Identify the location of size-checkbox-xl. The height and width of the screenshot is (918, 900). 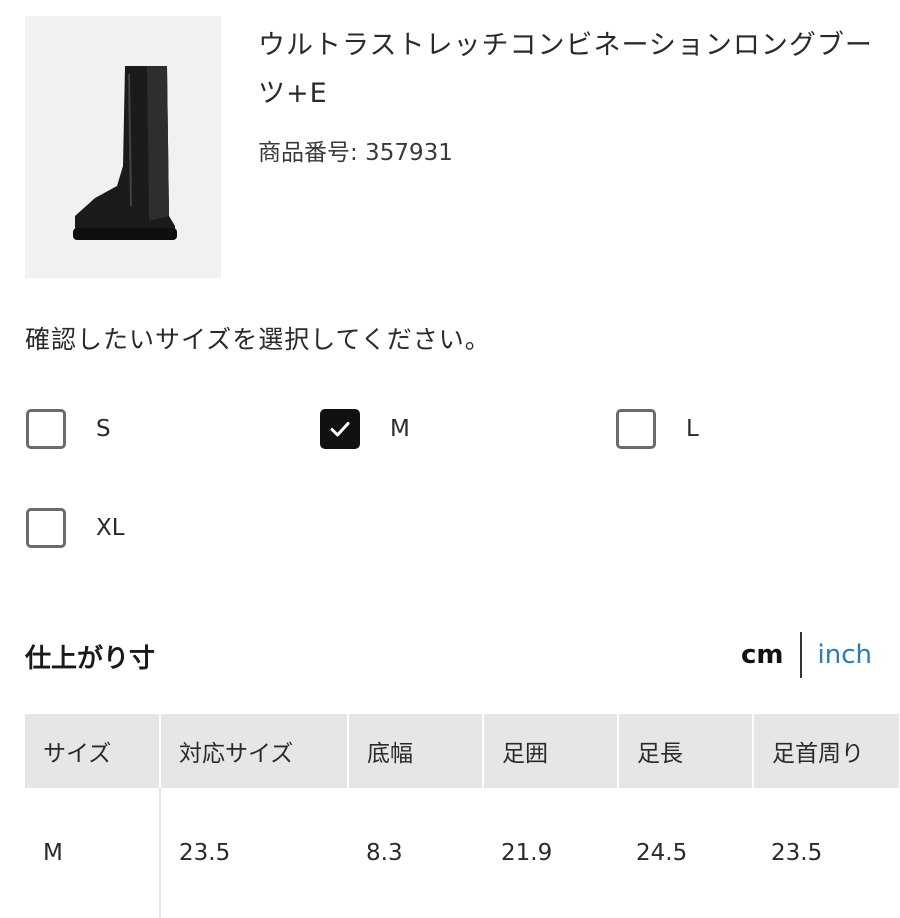
(46, 528).